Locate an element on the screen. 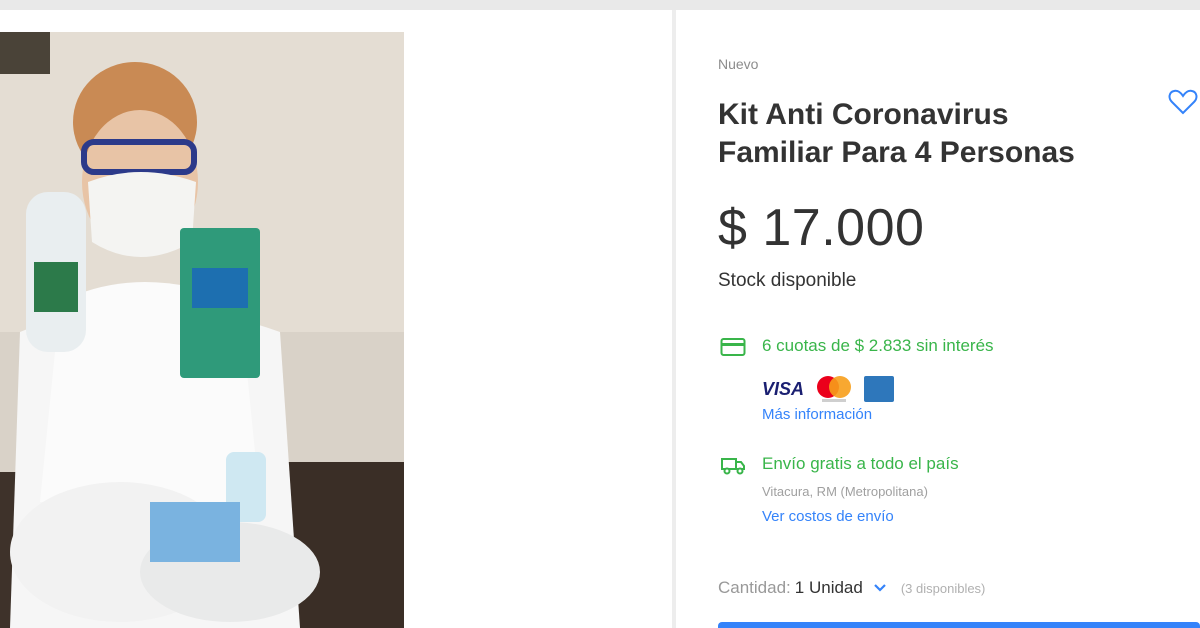 The image size is (1200, 628). installments-text: 6 cuotas de $ 2.833 sin interés is located at coordinates (878, 345).